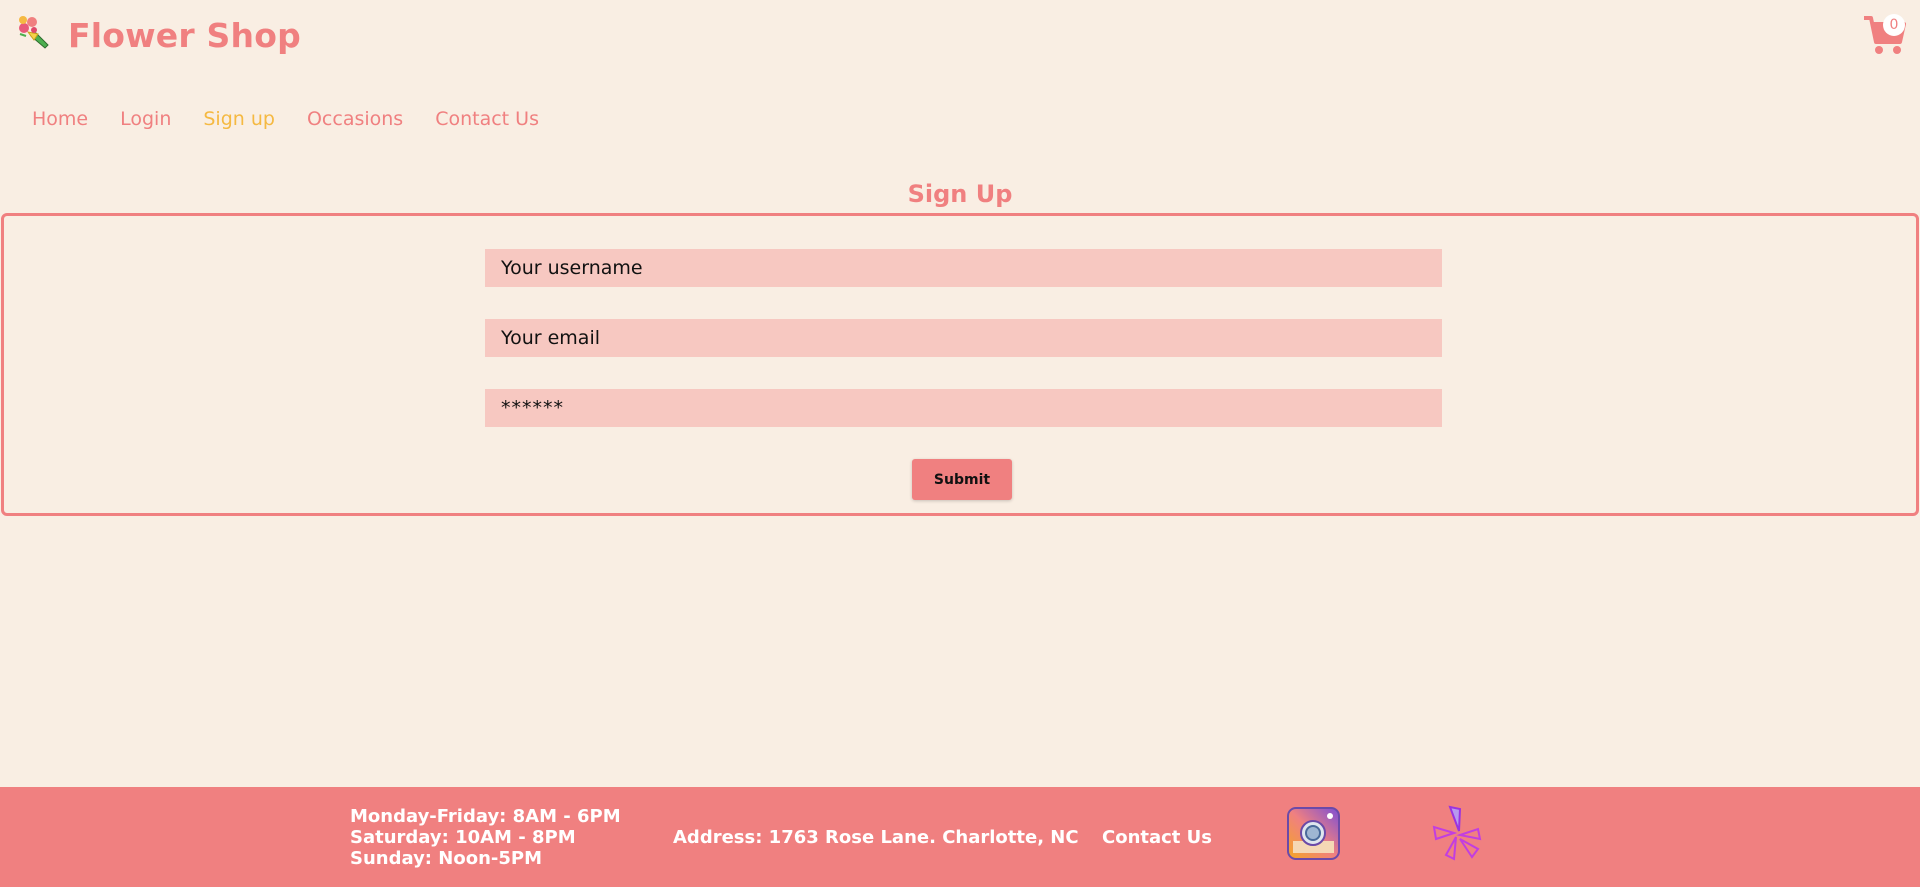 This screenshot has height=887, width=1920. I want to click on header: Flower Shop 0, so click(960, 38).